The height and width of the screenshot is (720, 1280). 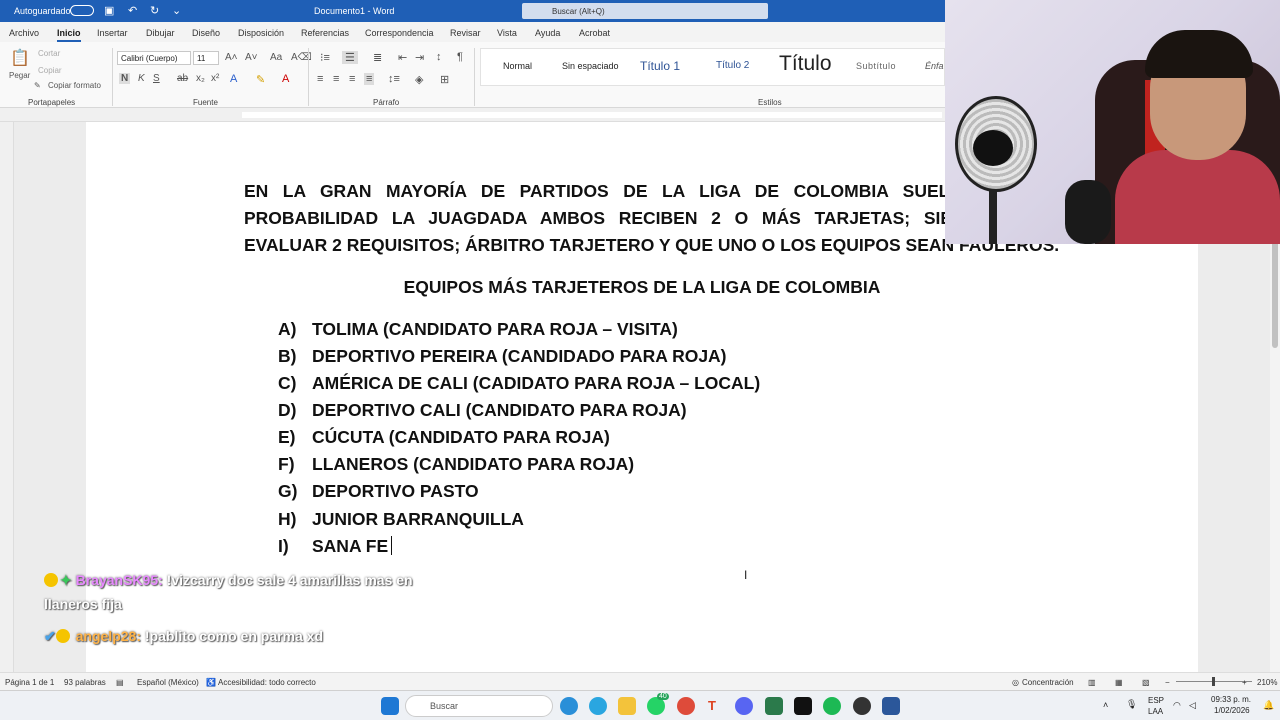 I want to click on tab-ayuda: Ayuda, so click(x=547, y=33).